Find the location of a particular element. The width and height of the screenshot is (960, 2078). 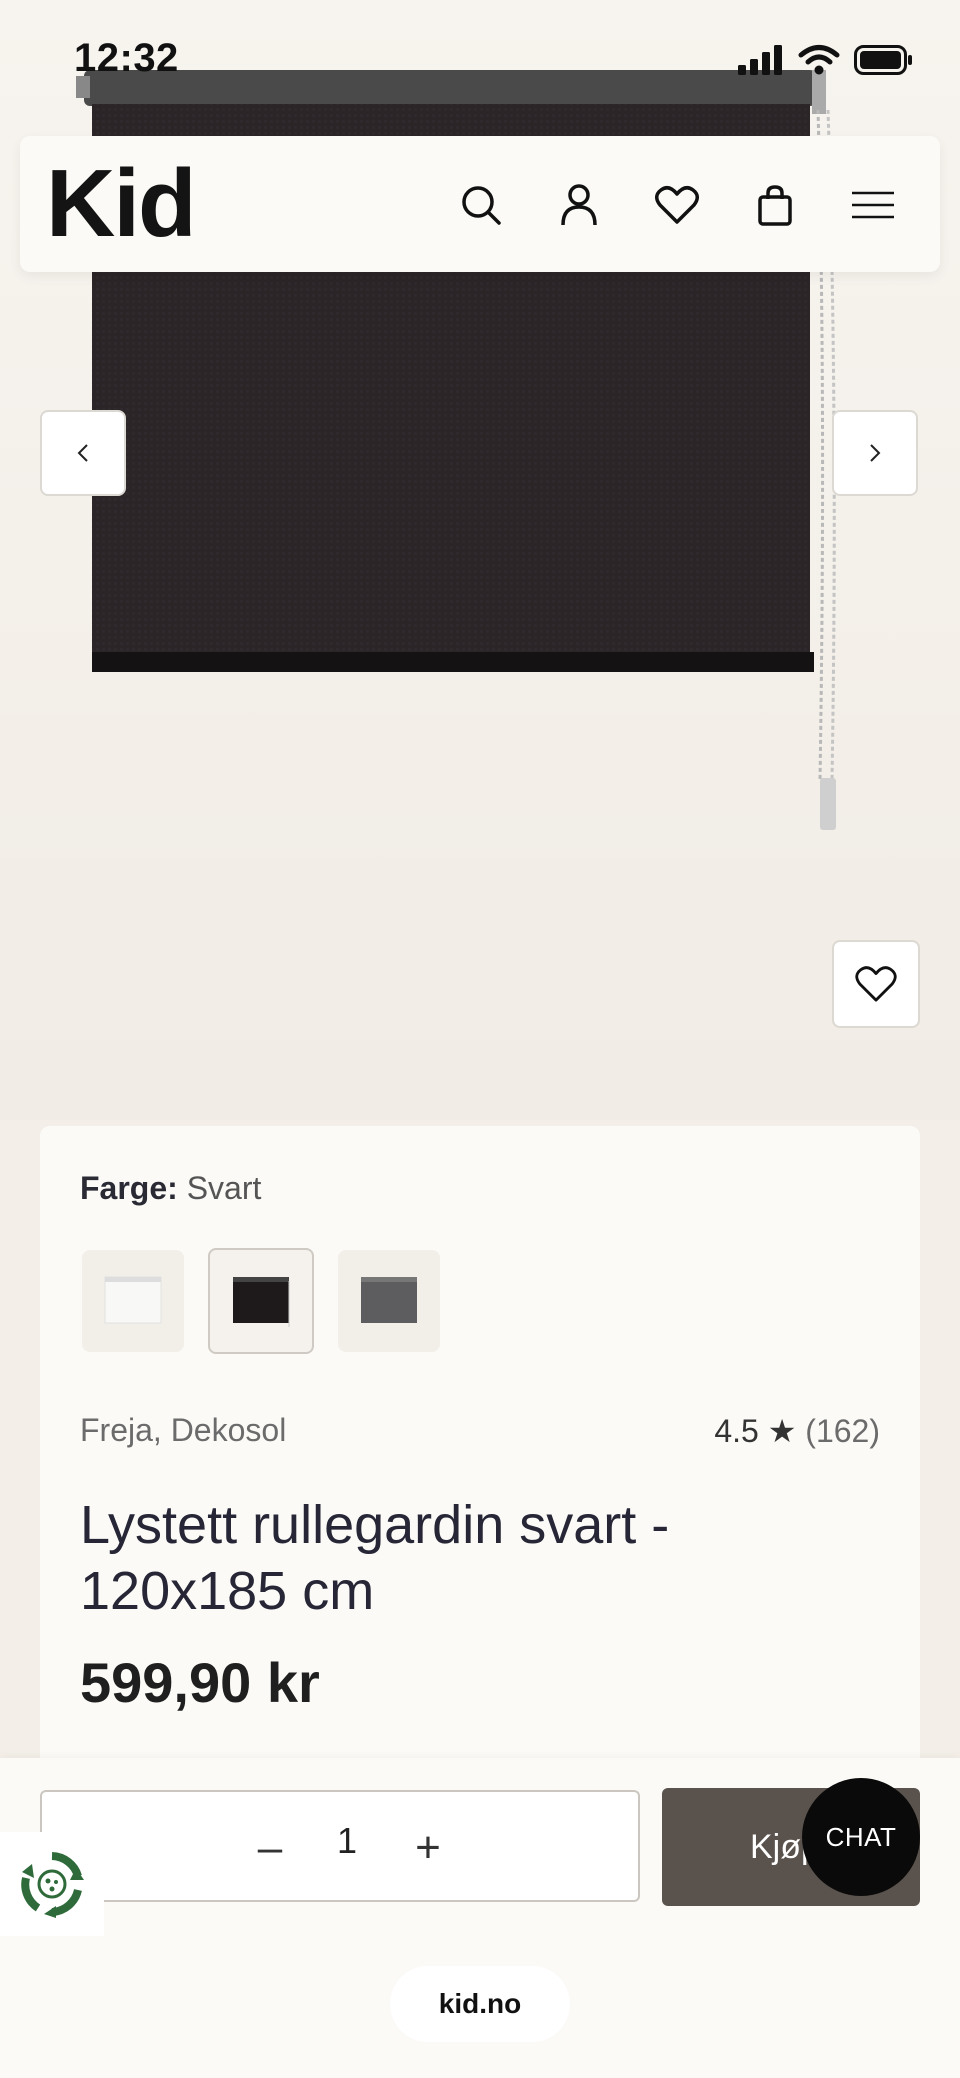

wifi-icon is located at coordinates (819, 60).